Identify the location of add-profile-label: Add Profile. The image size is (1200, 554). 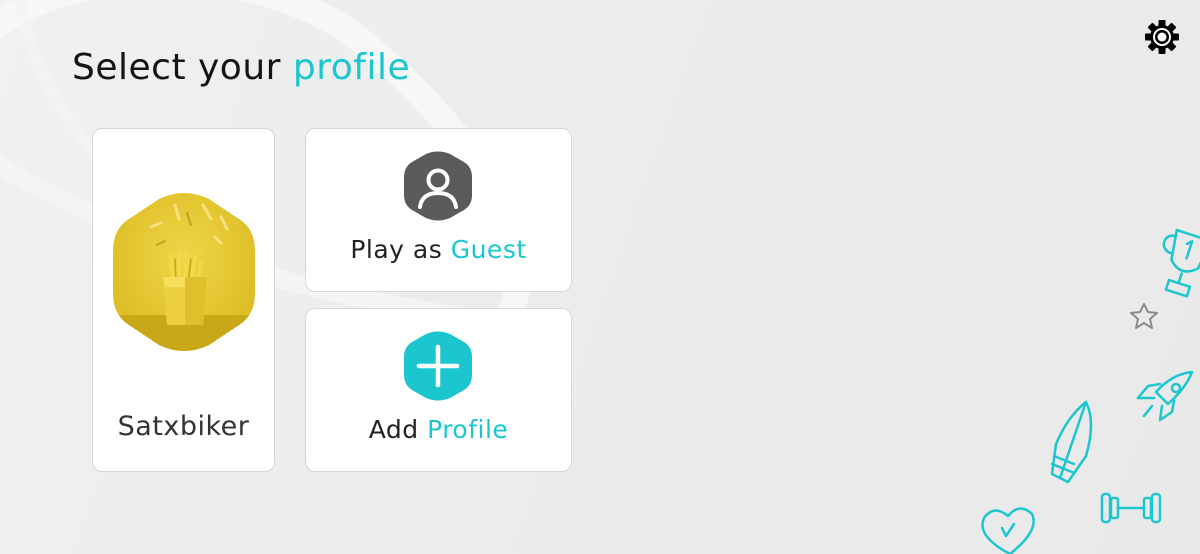
(438, 429).